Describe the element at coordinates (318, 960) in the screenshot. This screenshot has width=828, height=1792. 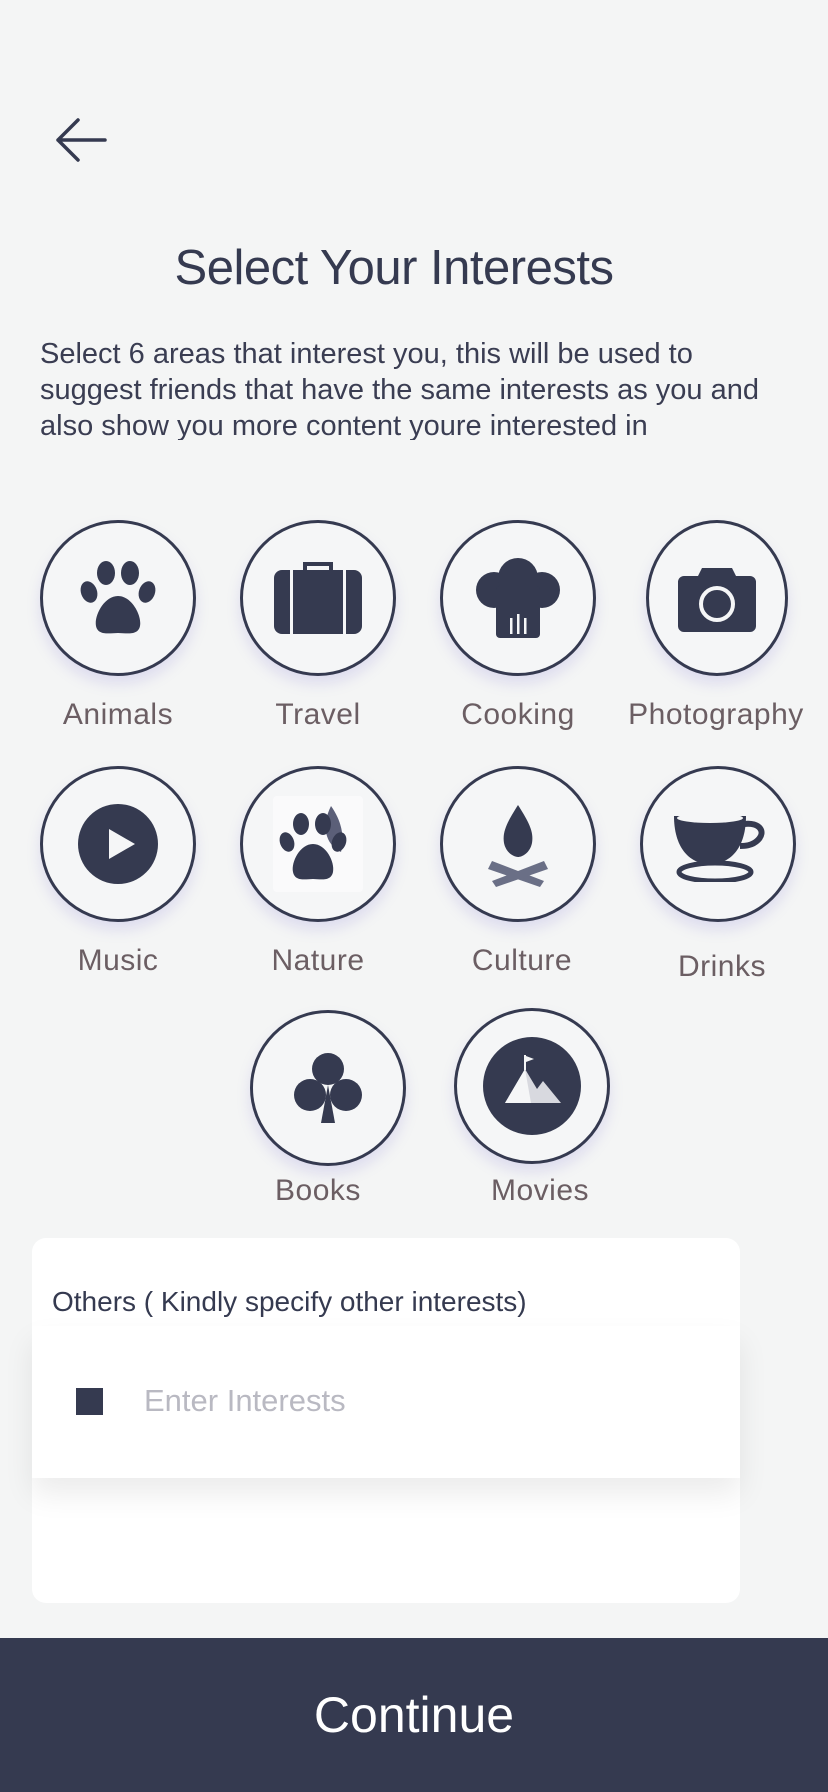
I see `interest-label: Nature` at that location.